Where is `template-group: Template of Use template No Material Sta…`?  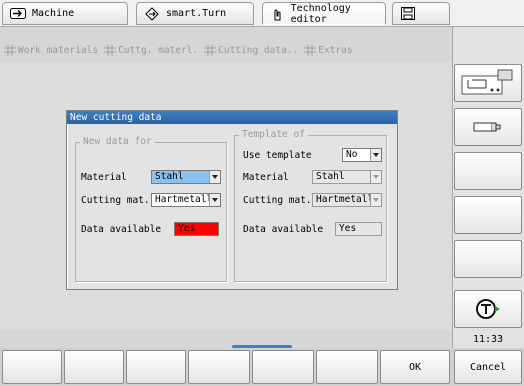
template-group: Template of Use template No Material Sta… is located at coordinates (310, 205).